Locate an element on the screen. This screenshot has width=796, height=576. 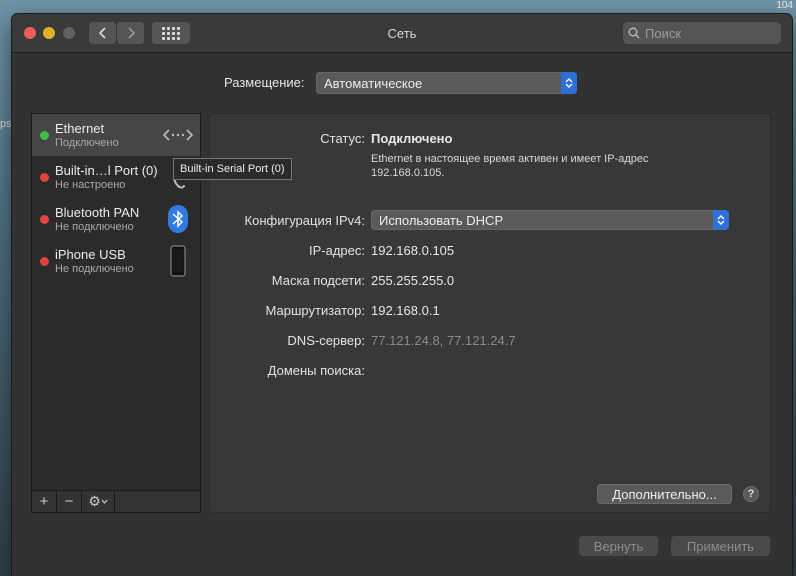
ipv4-config-value: Использовать DHCP is located at coordinates (441, 220).